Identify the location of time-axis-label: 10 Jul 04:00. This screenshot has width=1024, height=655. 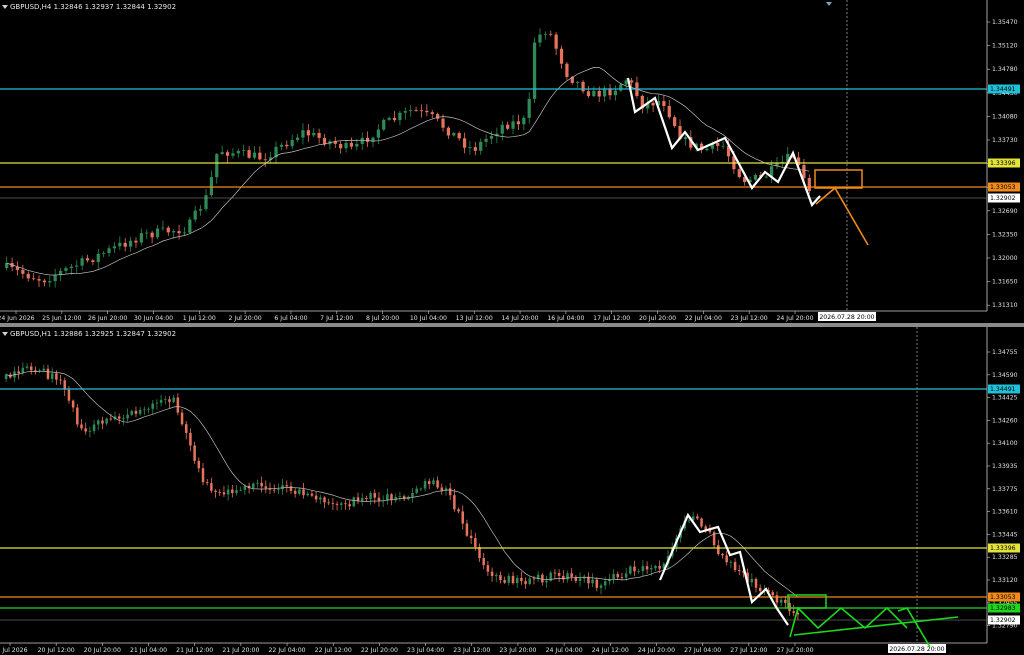
(428, 318).